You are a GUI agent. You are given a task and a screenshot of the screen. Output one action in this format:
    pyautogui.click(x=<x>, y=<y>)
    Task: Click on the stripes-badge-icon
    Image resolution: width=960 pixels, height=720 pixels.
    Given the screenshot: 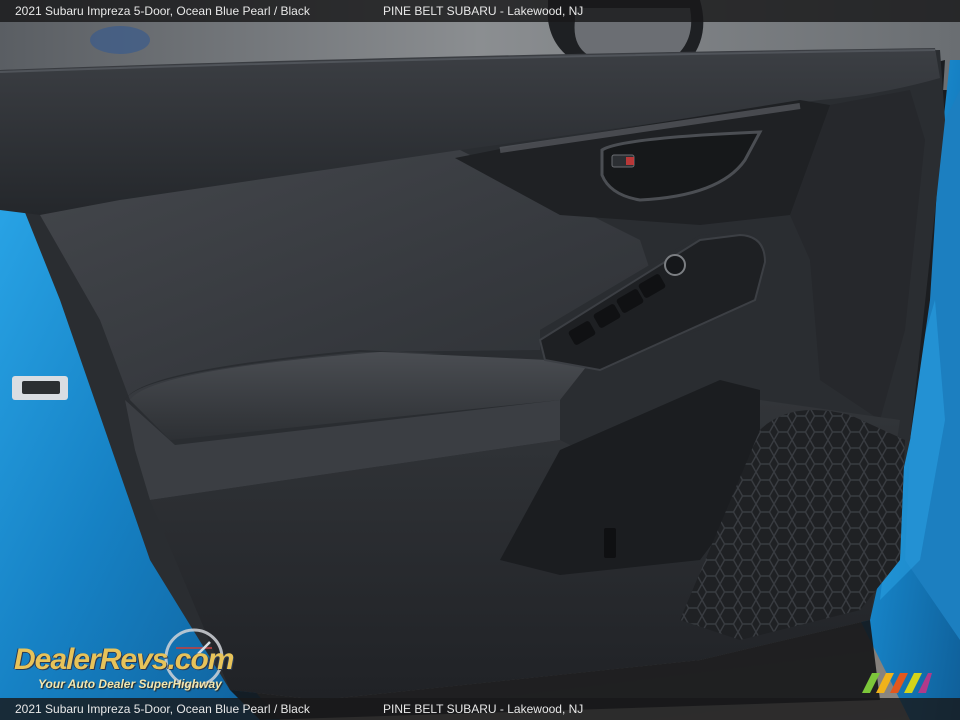 What is the action you would take?
    pyautogui.click(x=897, y=683)
    